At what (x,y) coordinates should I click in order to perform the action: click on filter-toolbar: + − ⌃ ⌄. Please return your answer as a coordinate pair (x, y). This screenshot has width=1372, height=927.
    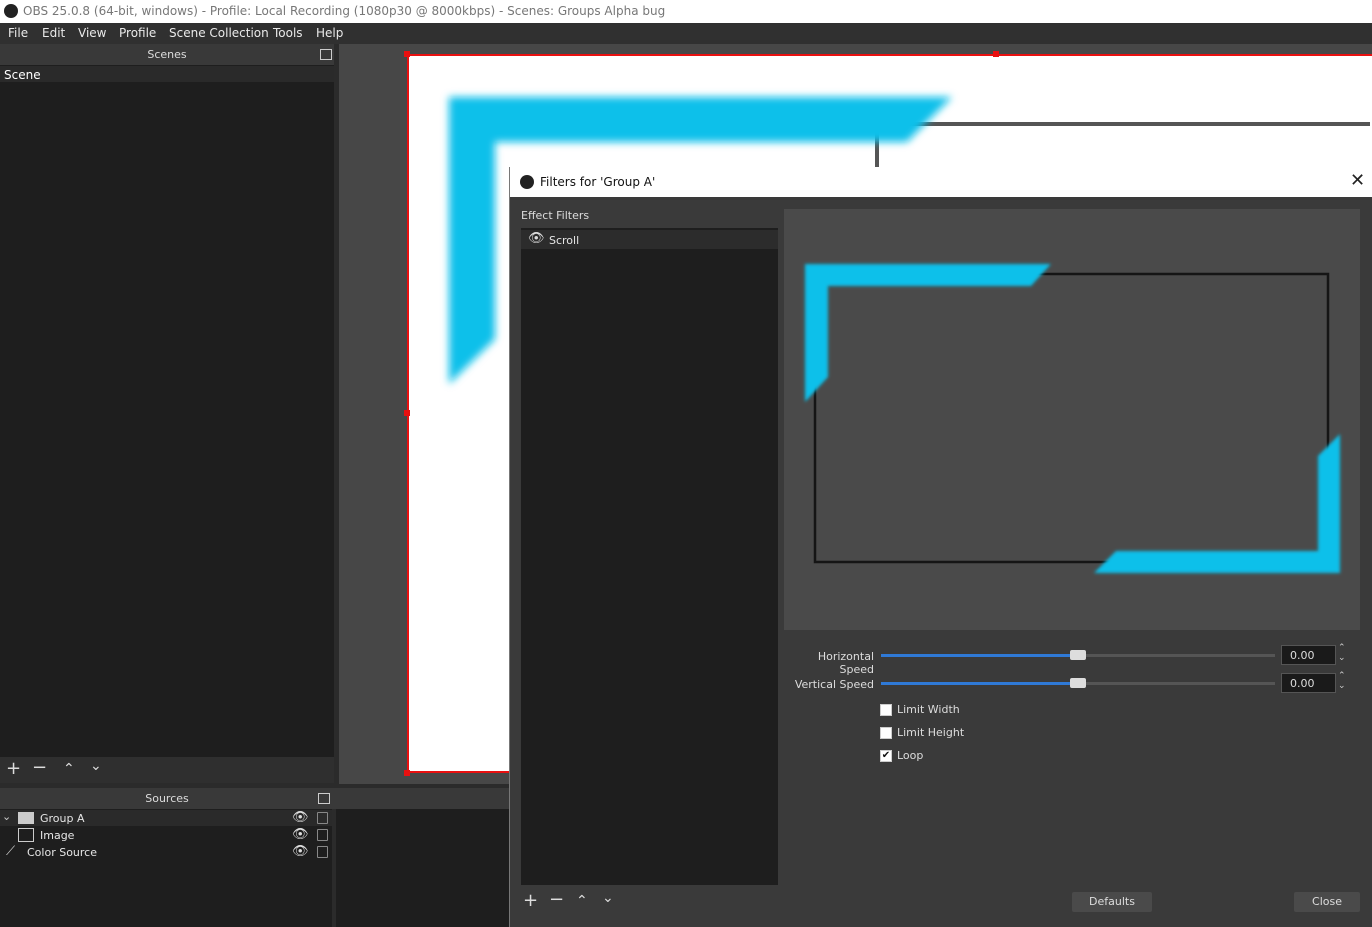
    Looking at the image, I should click on (649, 902).